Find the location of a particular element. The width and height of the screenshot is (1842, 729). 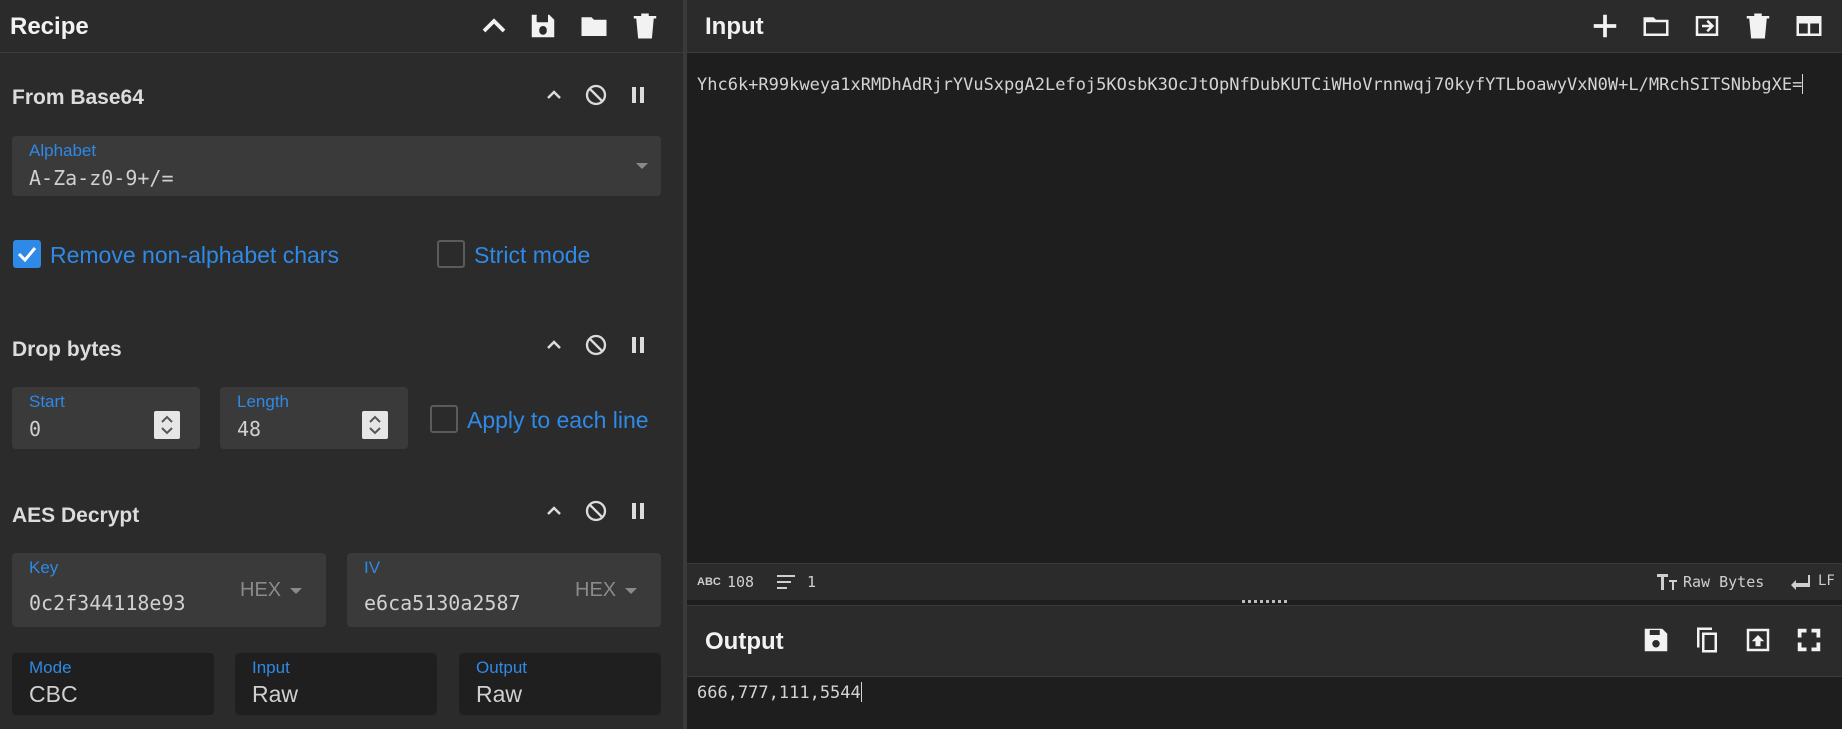

text-format-icon is located at coordinates (1667, 582).